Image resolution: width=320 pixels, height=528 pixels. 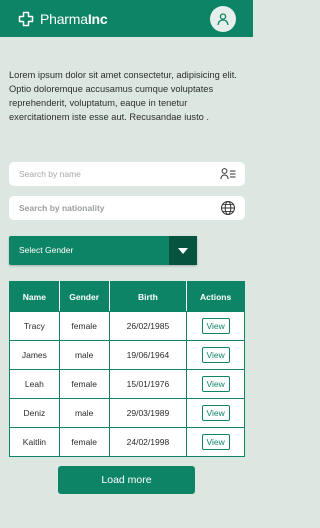 I want to click on gender-select-label: Select Gender, so click(x=46, y=250).